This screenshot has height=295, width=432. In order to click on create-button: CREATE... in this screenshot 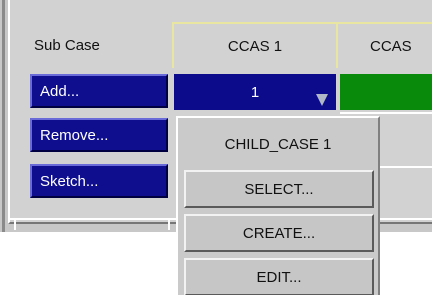, I will do `click(279, 233)`.